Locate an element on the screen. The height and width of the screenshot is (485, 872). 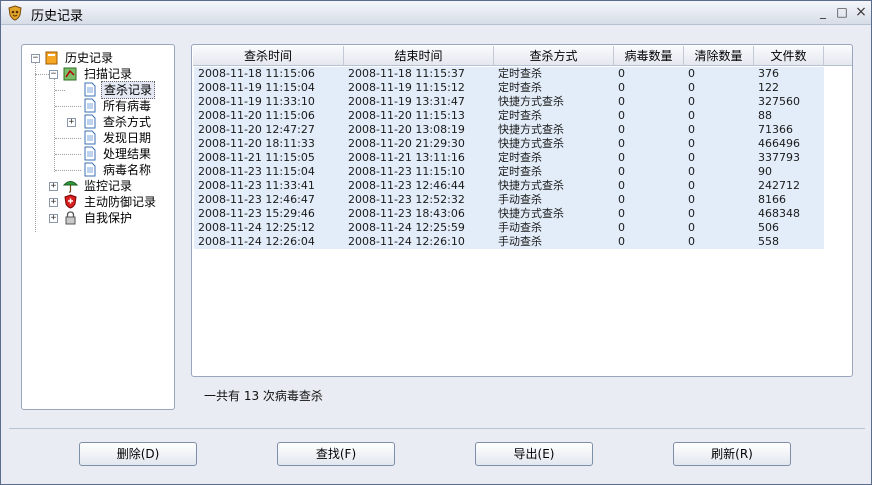
tree-item-scan-log: 查杀记录 is located at coordinates (97, 90).